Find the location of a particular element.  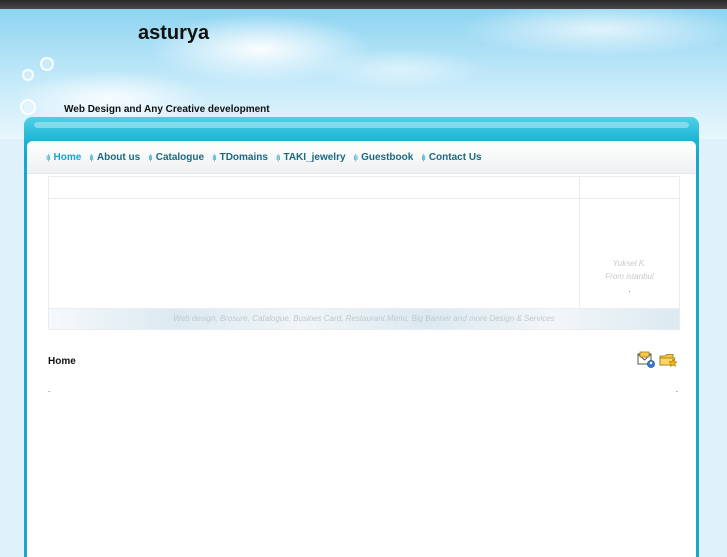

nav-link-taki-jewelry: TAKI_jewelry is located at coordinates (314, 157).